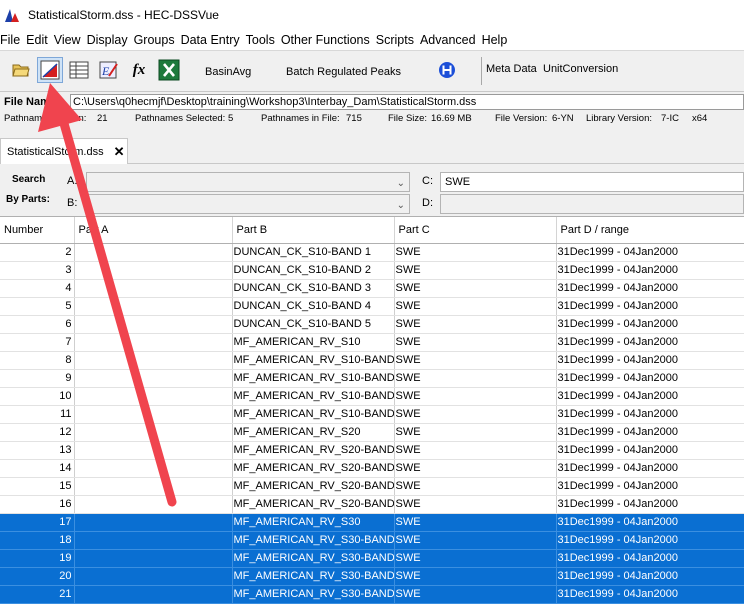  Describe the element at coordinates (37, 432) in the screenshot. I see `cell-number: 12` at that location.